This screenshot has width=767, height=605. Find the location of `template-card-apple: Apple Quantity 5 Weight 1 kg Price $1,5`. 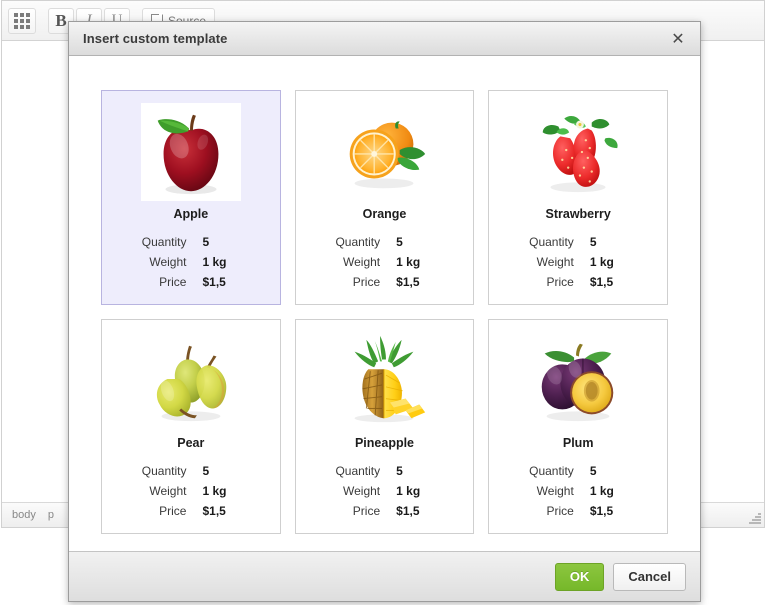

template-card-apple: Apple Quantity 5 Weight 1 kg Price $1,5 is located at coordinates (191, 197).